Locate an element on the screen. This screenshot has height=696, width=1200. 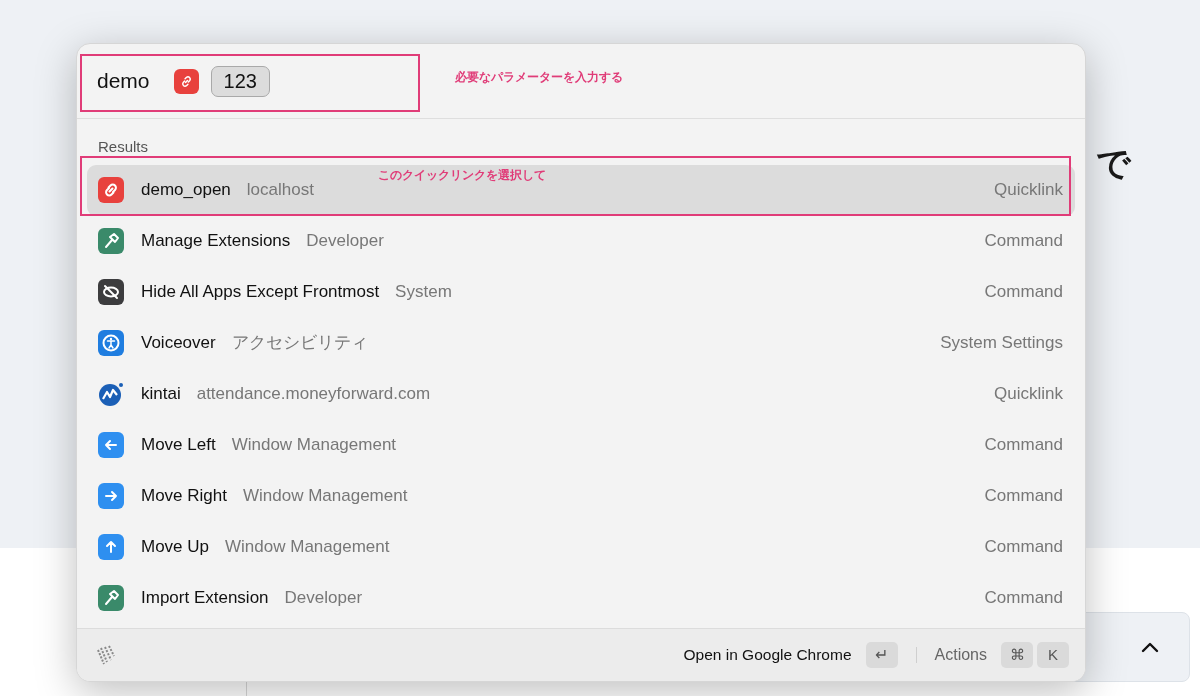
eye-slash-icon is located at coordinates (111, 292).